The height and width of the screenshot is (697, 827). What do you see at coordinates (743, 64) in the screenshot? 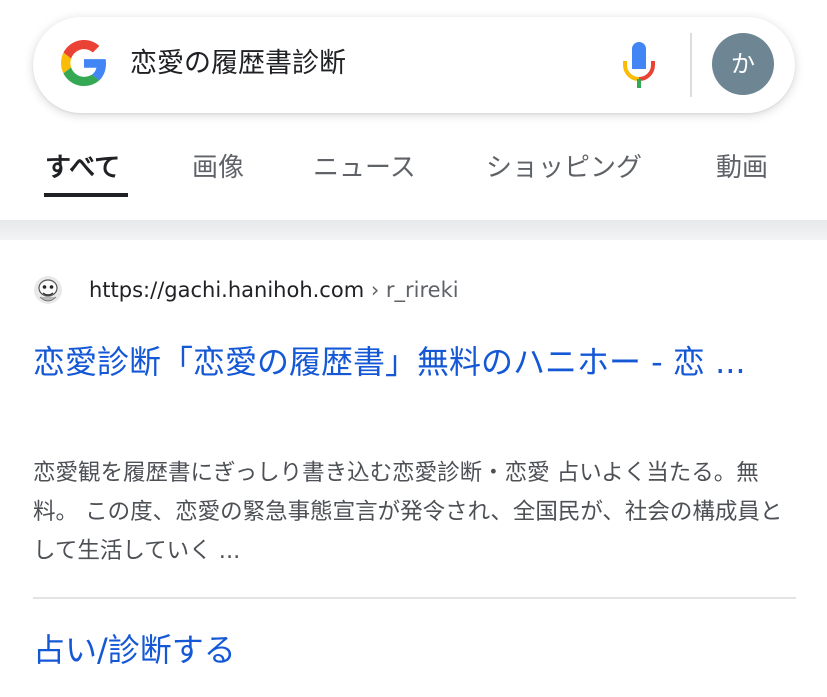
I see `account-avatar: か` at bounding box center [743, 64].